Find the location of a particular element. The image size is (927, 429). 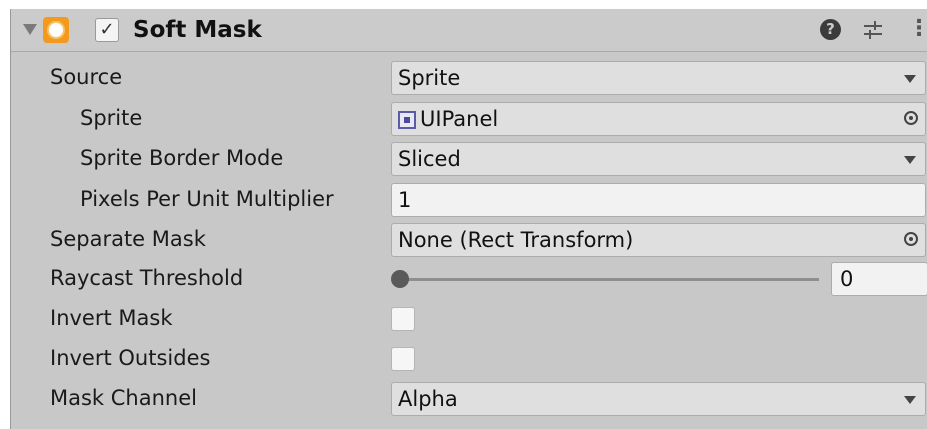

raycast-threshold-slider-track is located at coordinates (607, 279).